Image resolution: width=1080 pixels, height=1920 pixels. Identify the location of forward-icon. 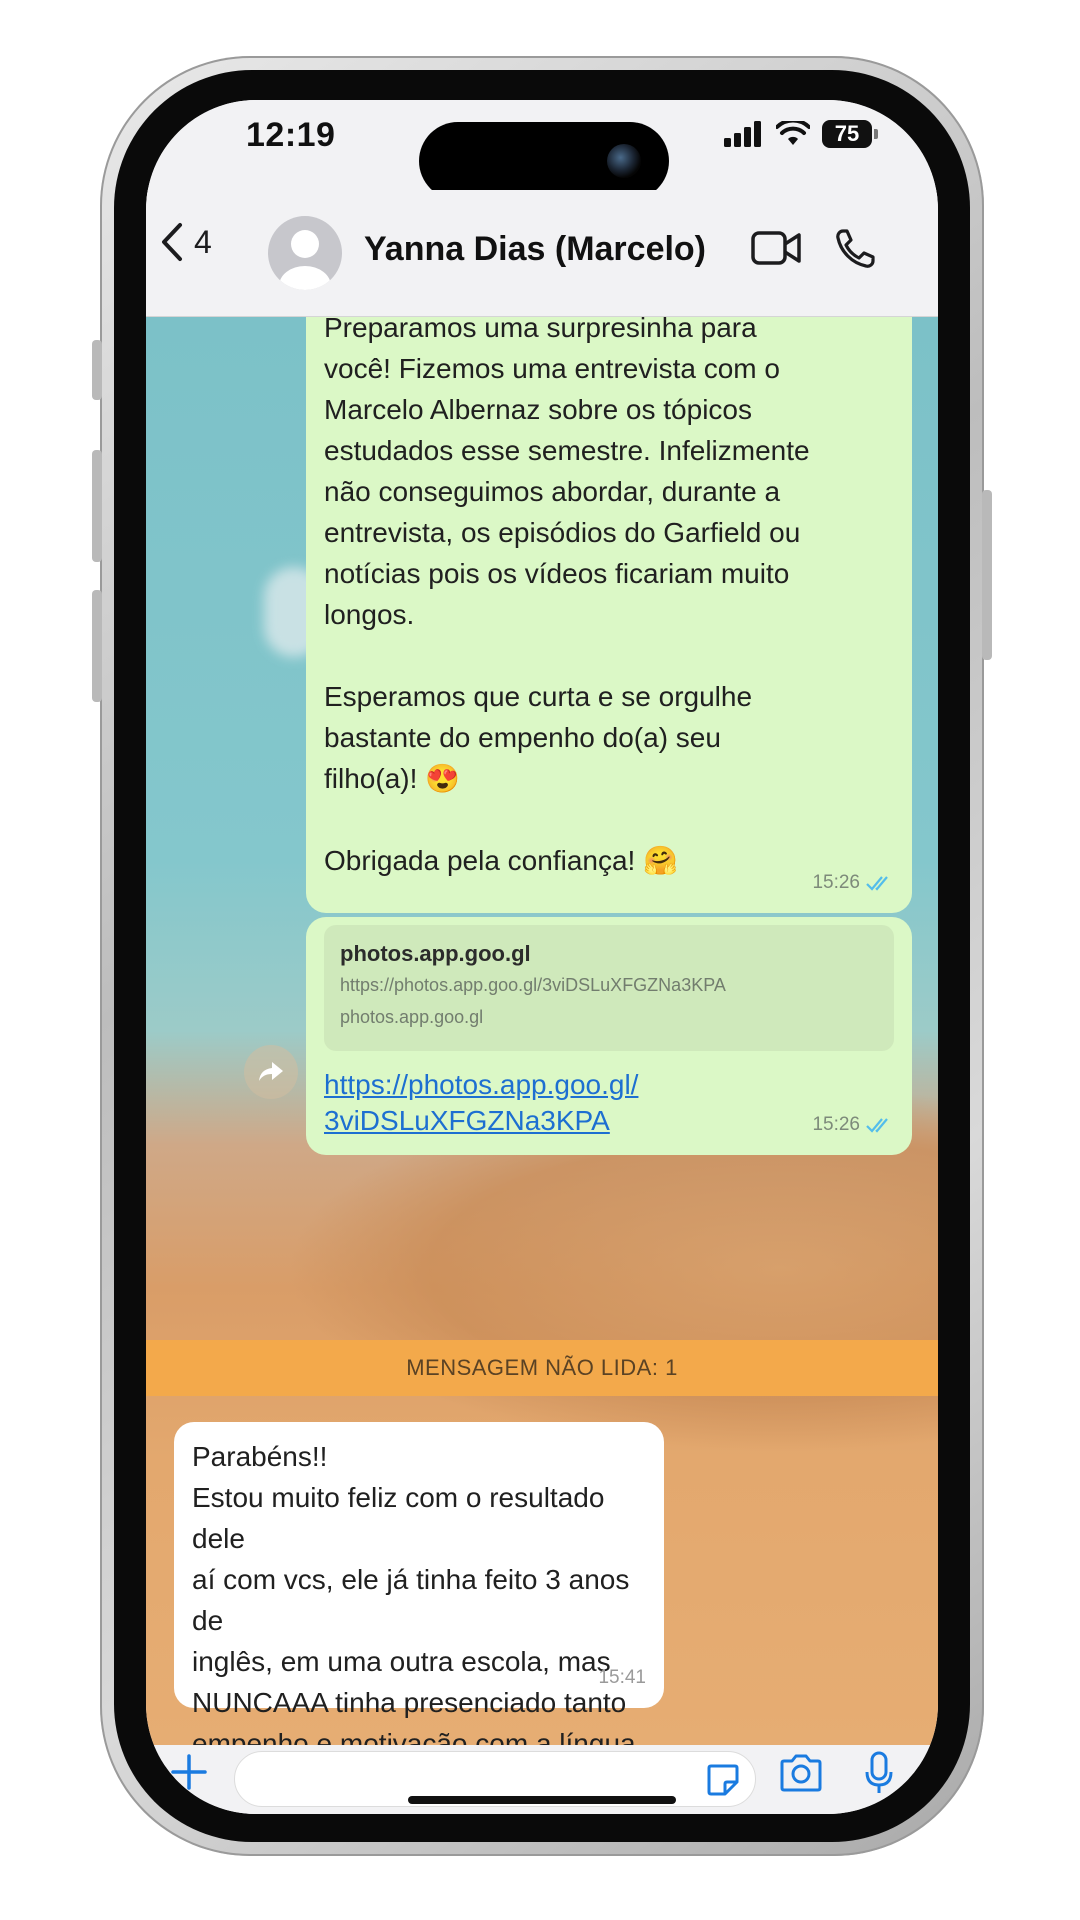
(271, 1071).